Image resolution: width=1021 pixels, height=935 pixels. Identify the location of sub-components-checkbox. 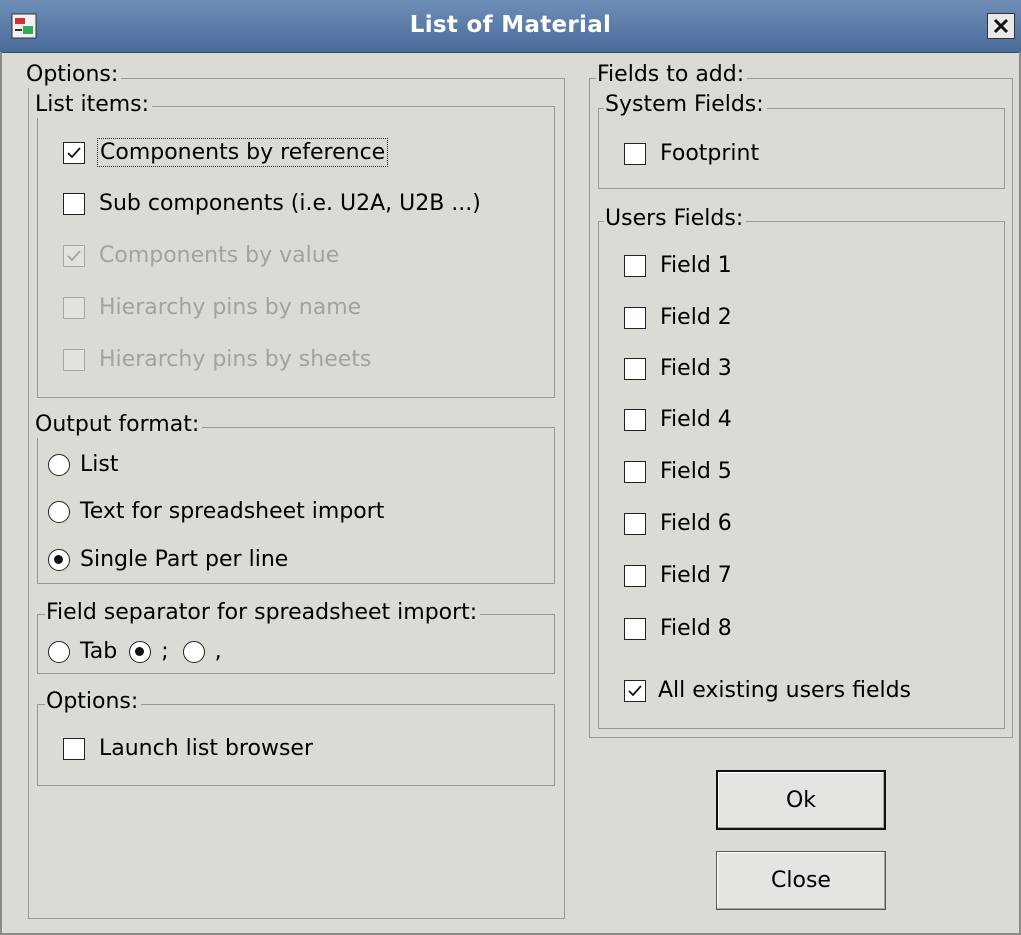
(74, 203).